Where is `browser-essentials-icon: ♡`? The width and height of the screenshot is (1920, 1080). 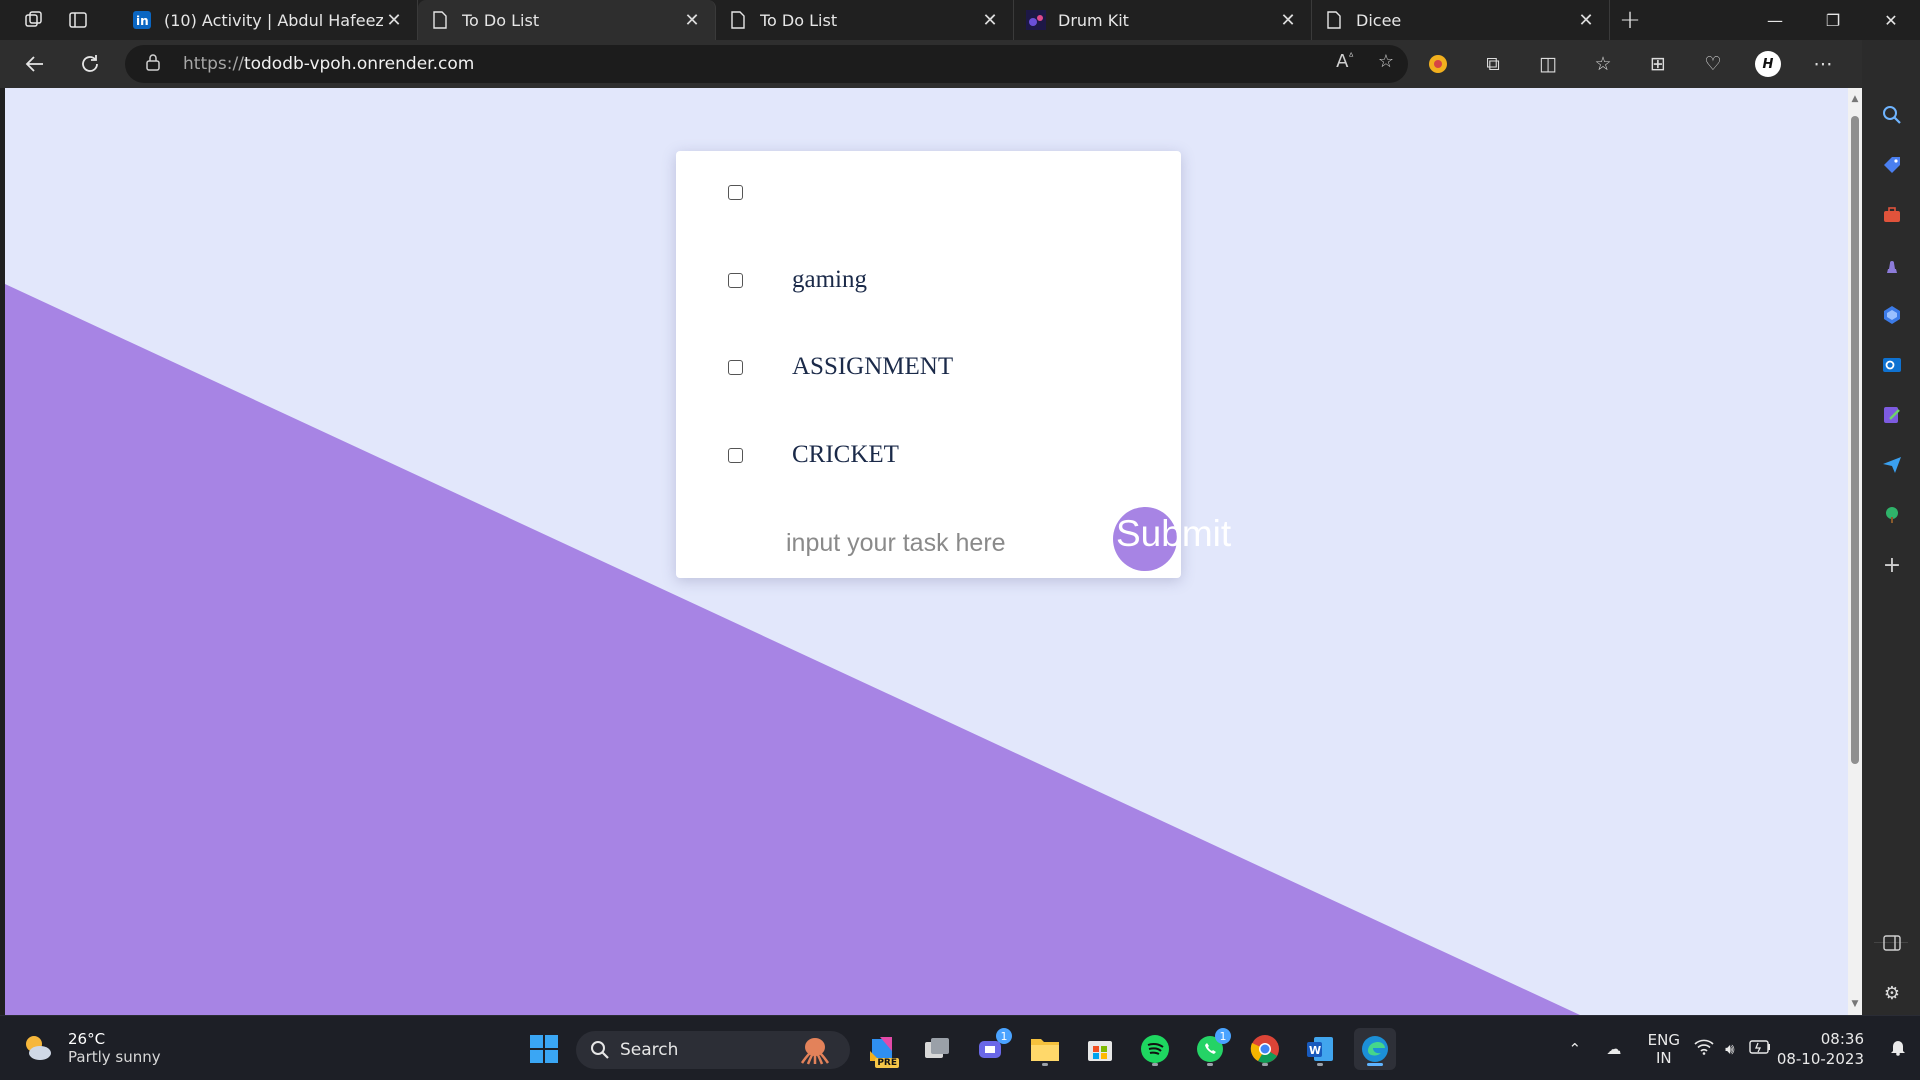
browser-essentials-icon: ♡ is located at coordinates (1713, 64).